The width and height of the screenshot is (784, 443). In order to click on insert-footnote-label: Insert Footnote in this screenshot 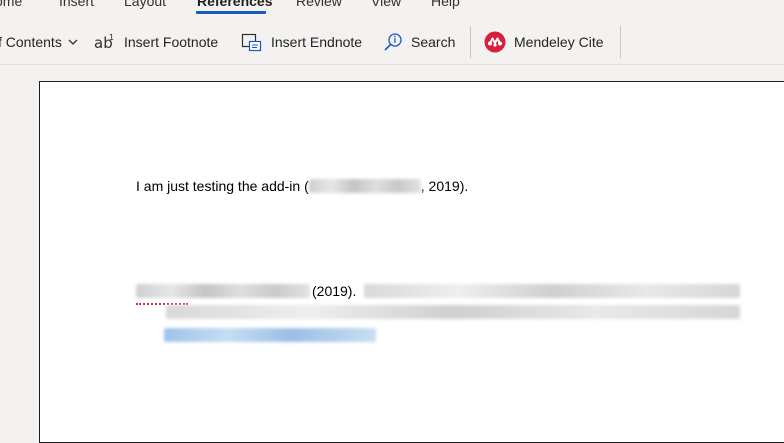, I will do `click(171, 42)`.